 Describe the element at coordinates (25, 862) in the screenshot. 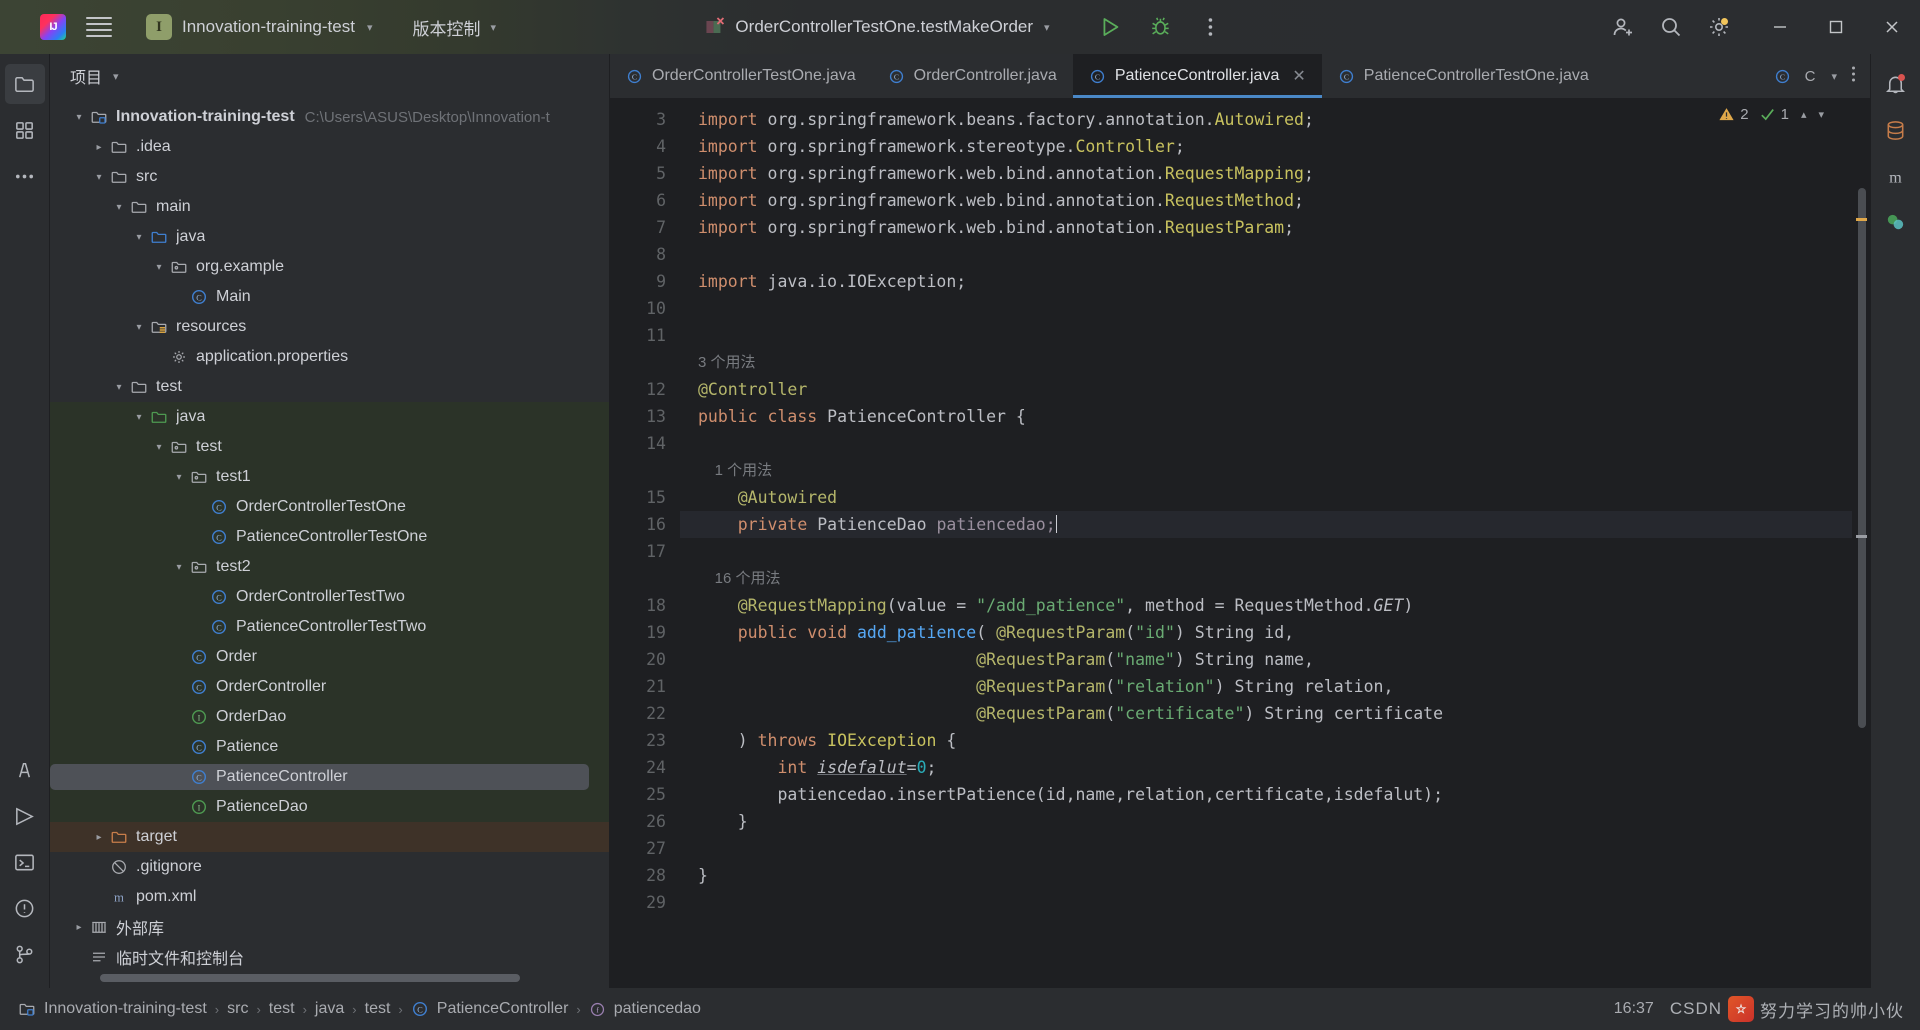

I see `sidebar-item-terminal` at that location.